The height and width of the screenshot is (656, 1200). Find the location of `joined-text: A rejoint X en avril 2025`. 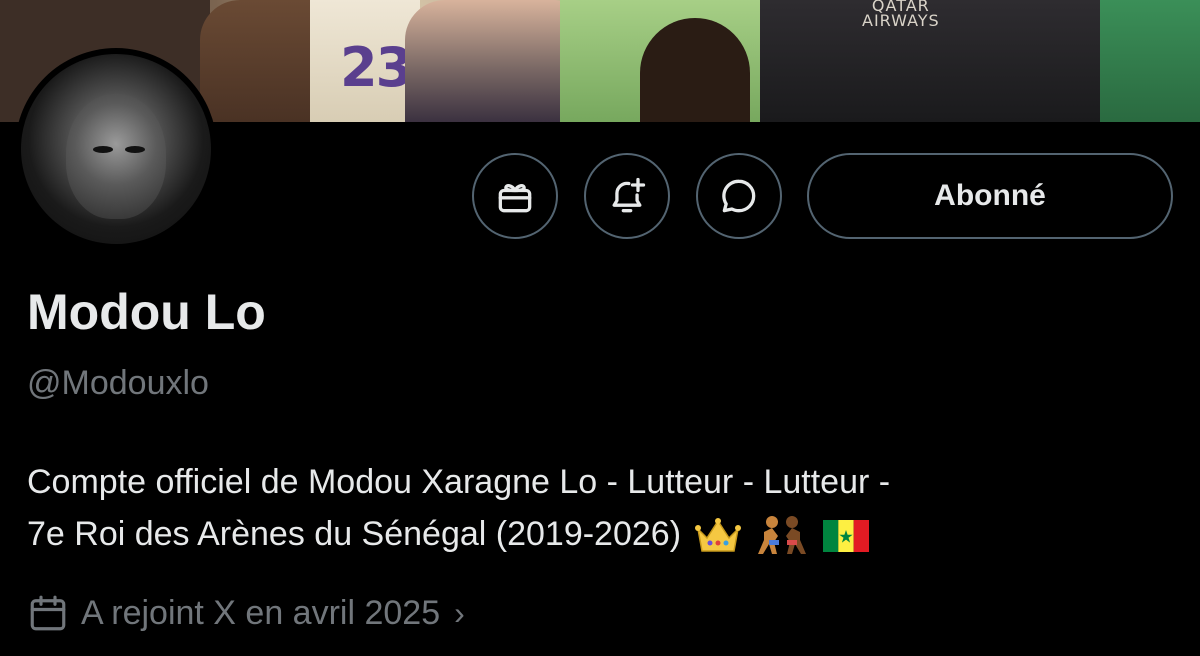

joined-text: A rejoint X en avril 2025 is located at coordinates (261, 612).